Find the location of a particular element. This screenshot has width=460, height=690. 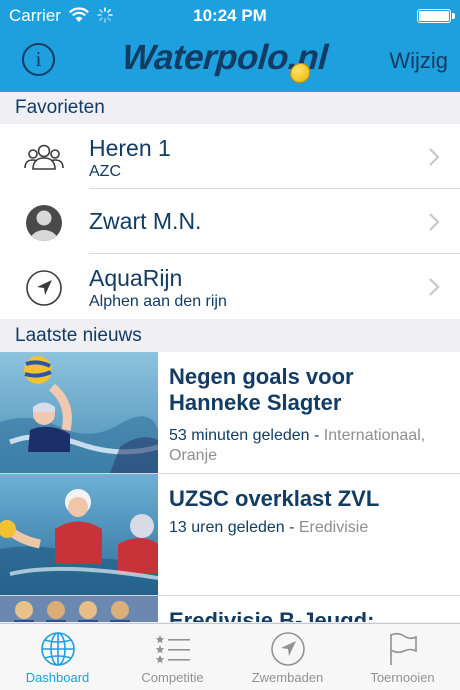

waterpolo-ball-icon is located at coordinates (300, 73).